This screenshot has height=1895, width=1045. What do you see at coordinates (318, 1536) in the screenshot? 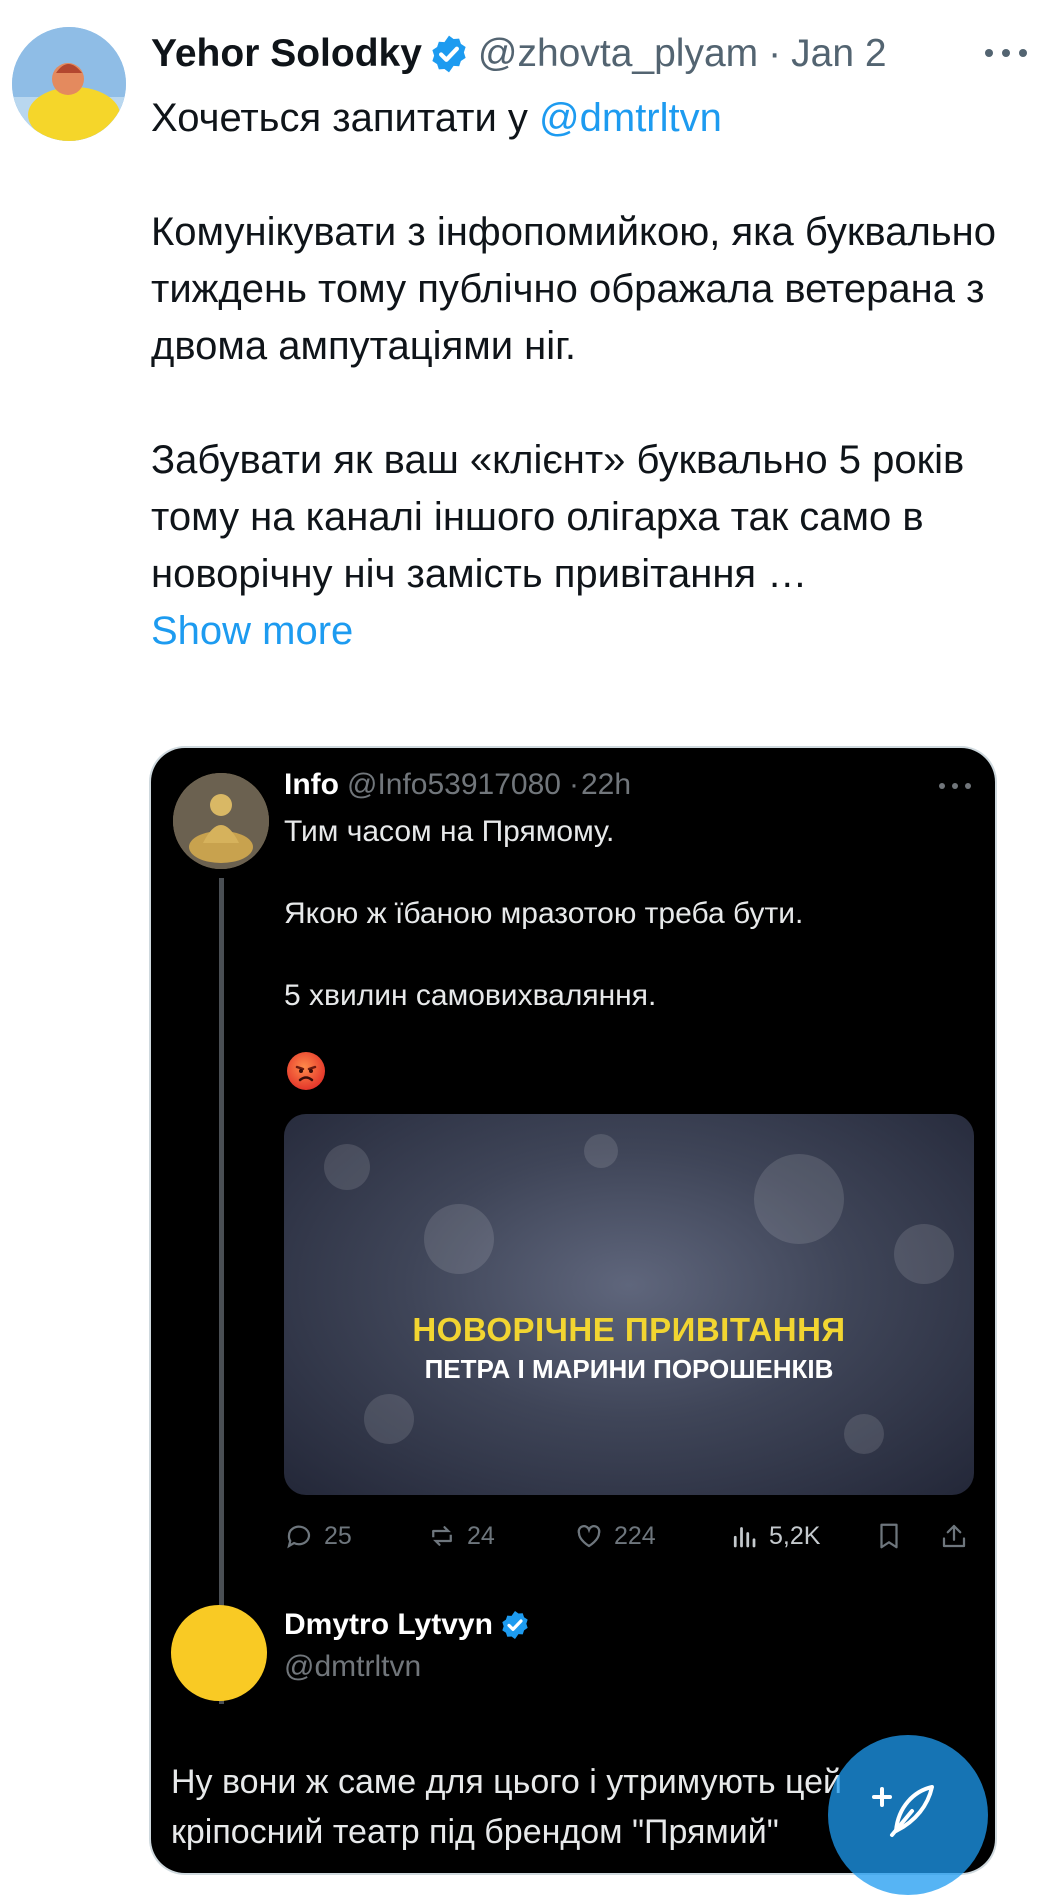
I see `quoted-reply-count: 25` at bounding box center [318, 1536].